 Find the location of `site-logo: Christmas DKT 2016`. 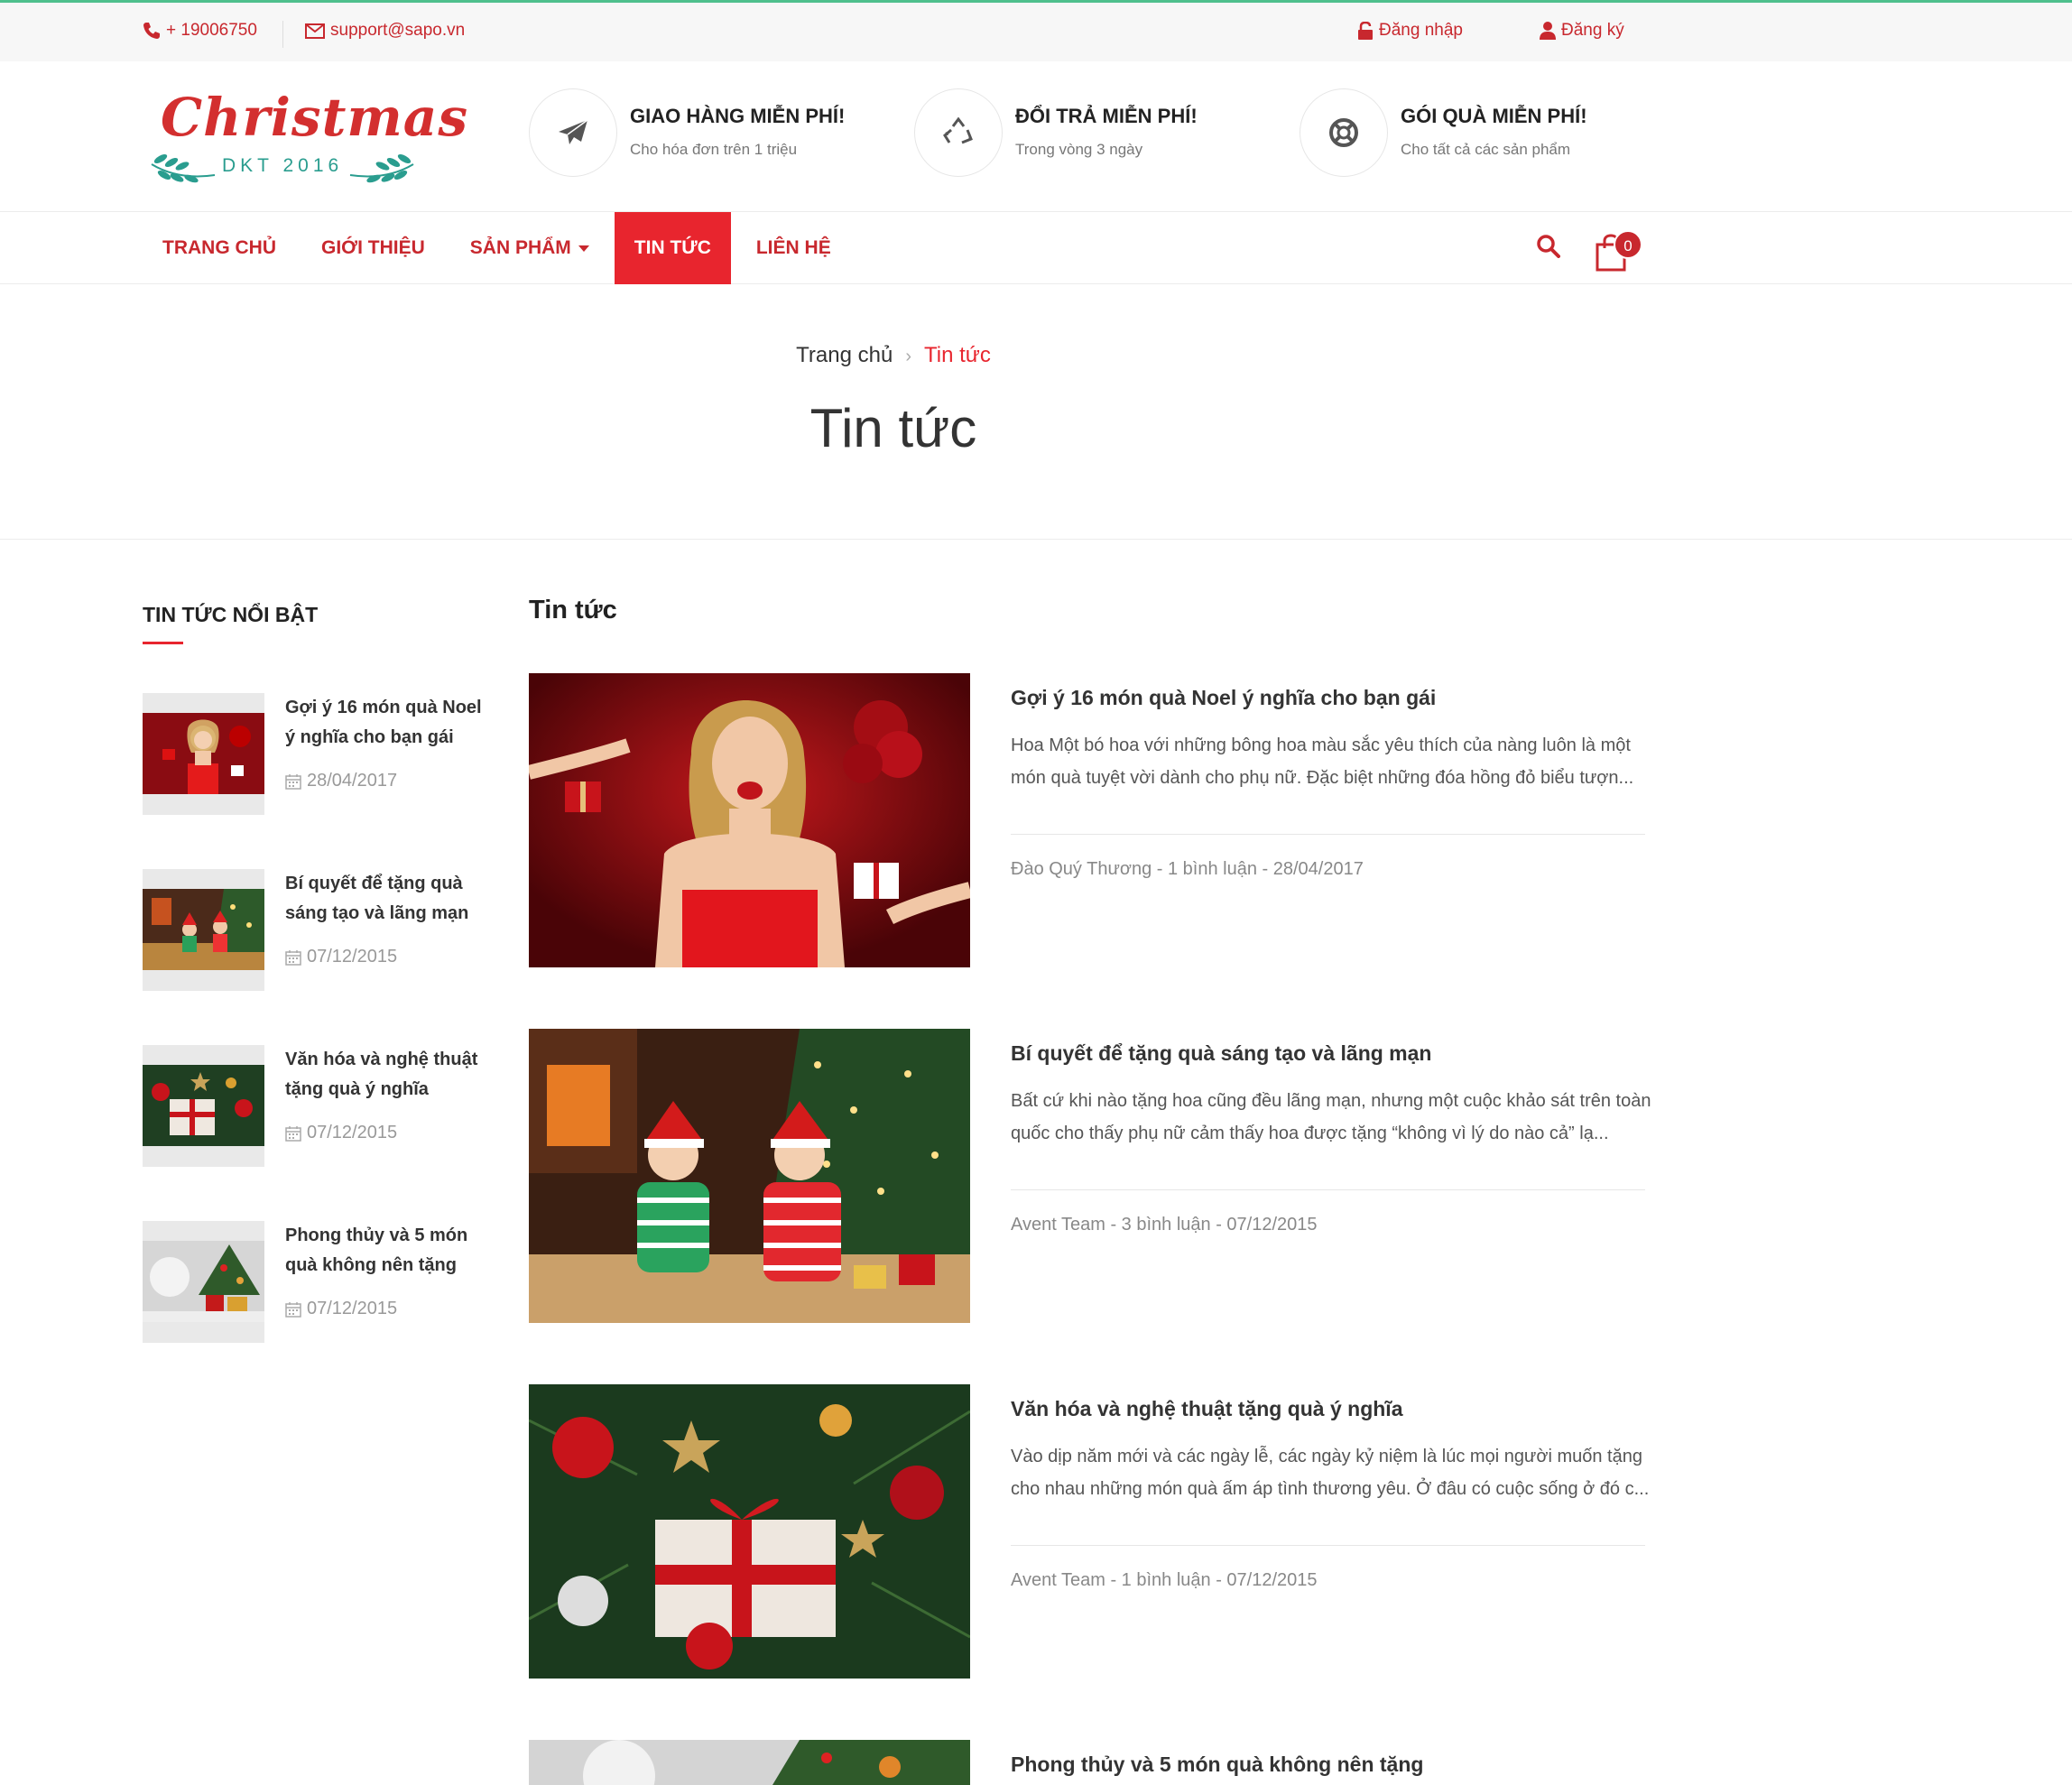

site-logo: Christmas DKT 2016 is located at coordinates (305, 137).